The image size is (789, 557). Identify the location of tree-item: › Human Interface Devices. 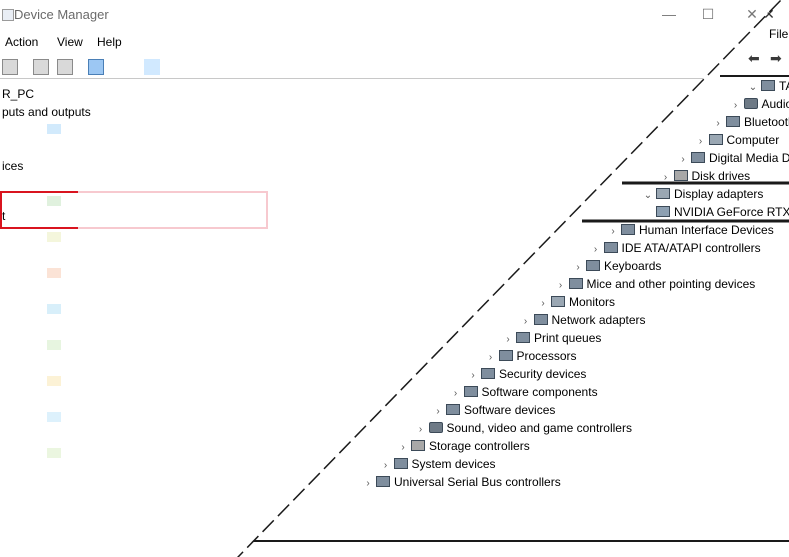
(690, 230).